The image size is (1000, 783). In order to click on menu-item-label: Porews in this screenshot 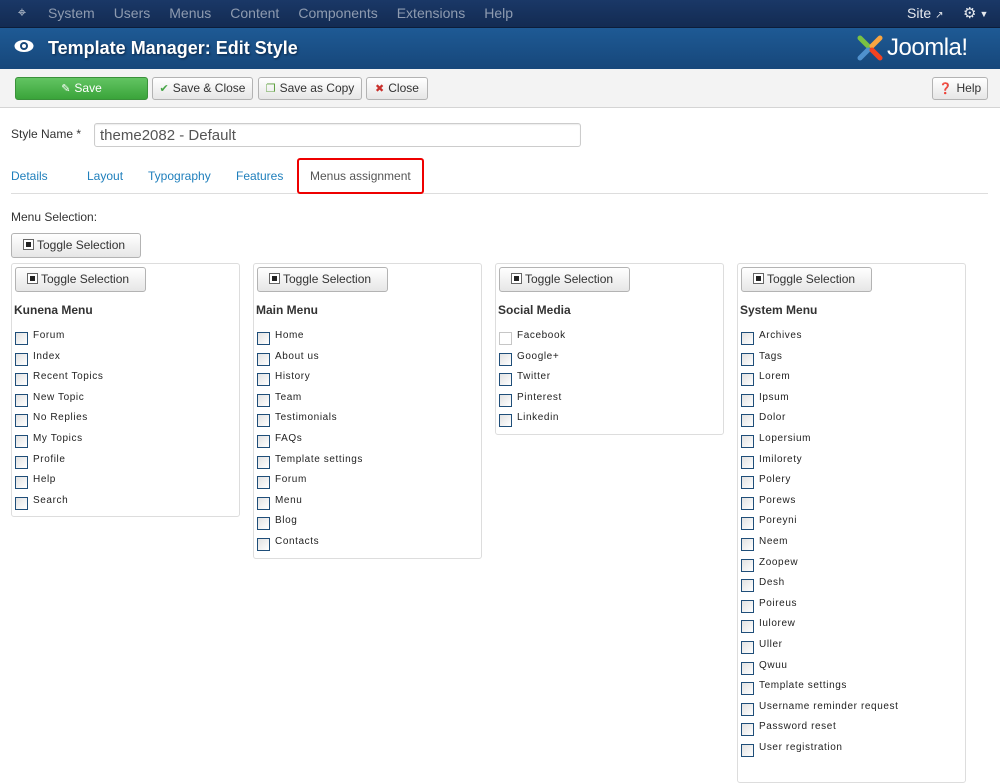, I will do `click(777, 500)`.